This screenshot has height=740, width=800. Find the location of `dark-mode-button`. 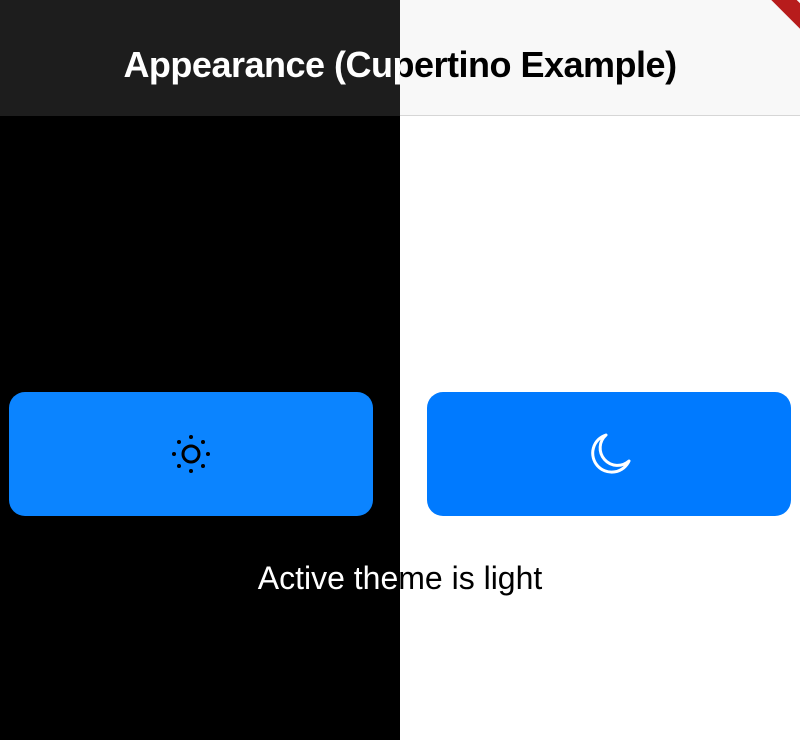

dark-mode-button is located at coordinates (609, 454).